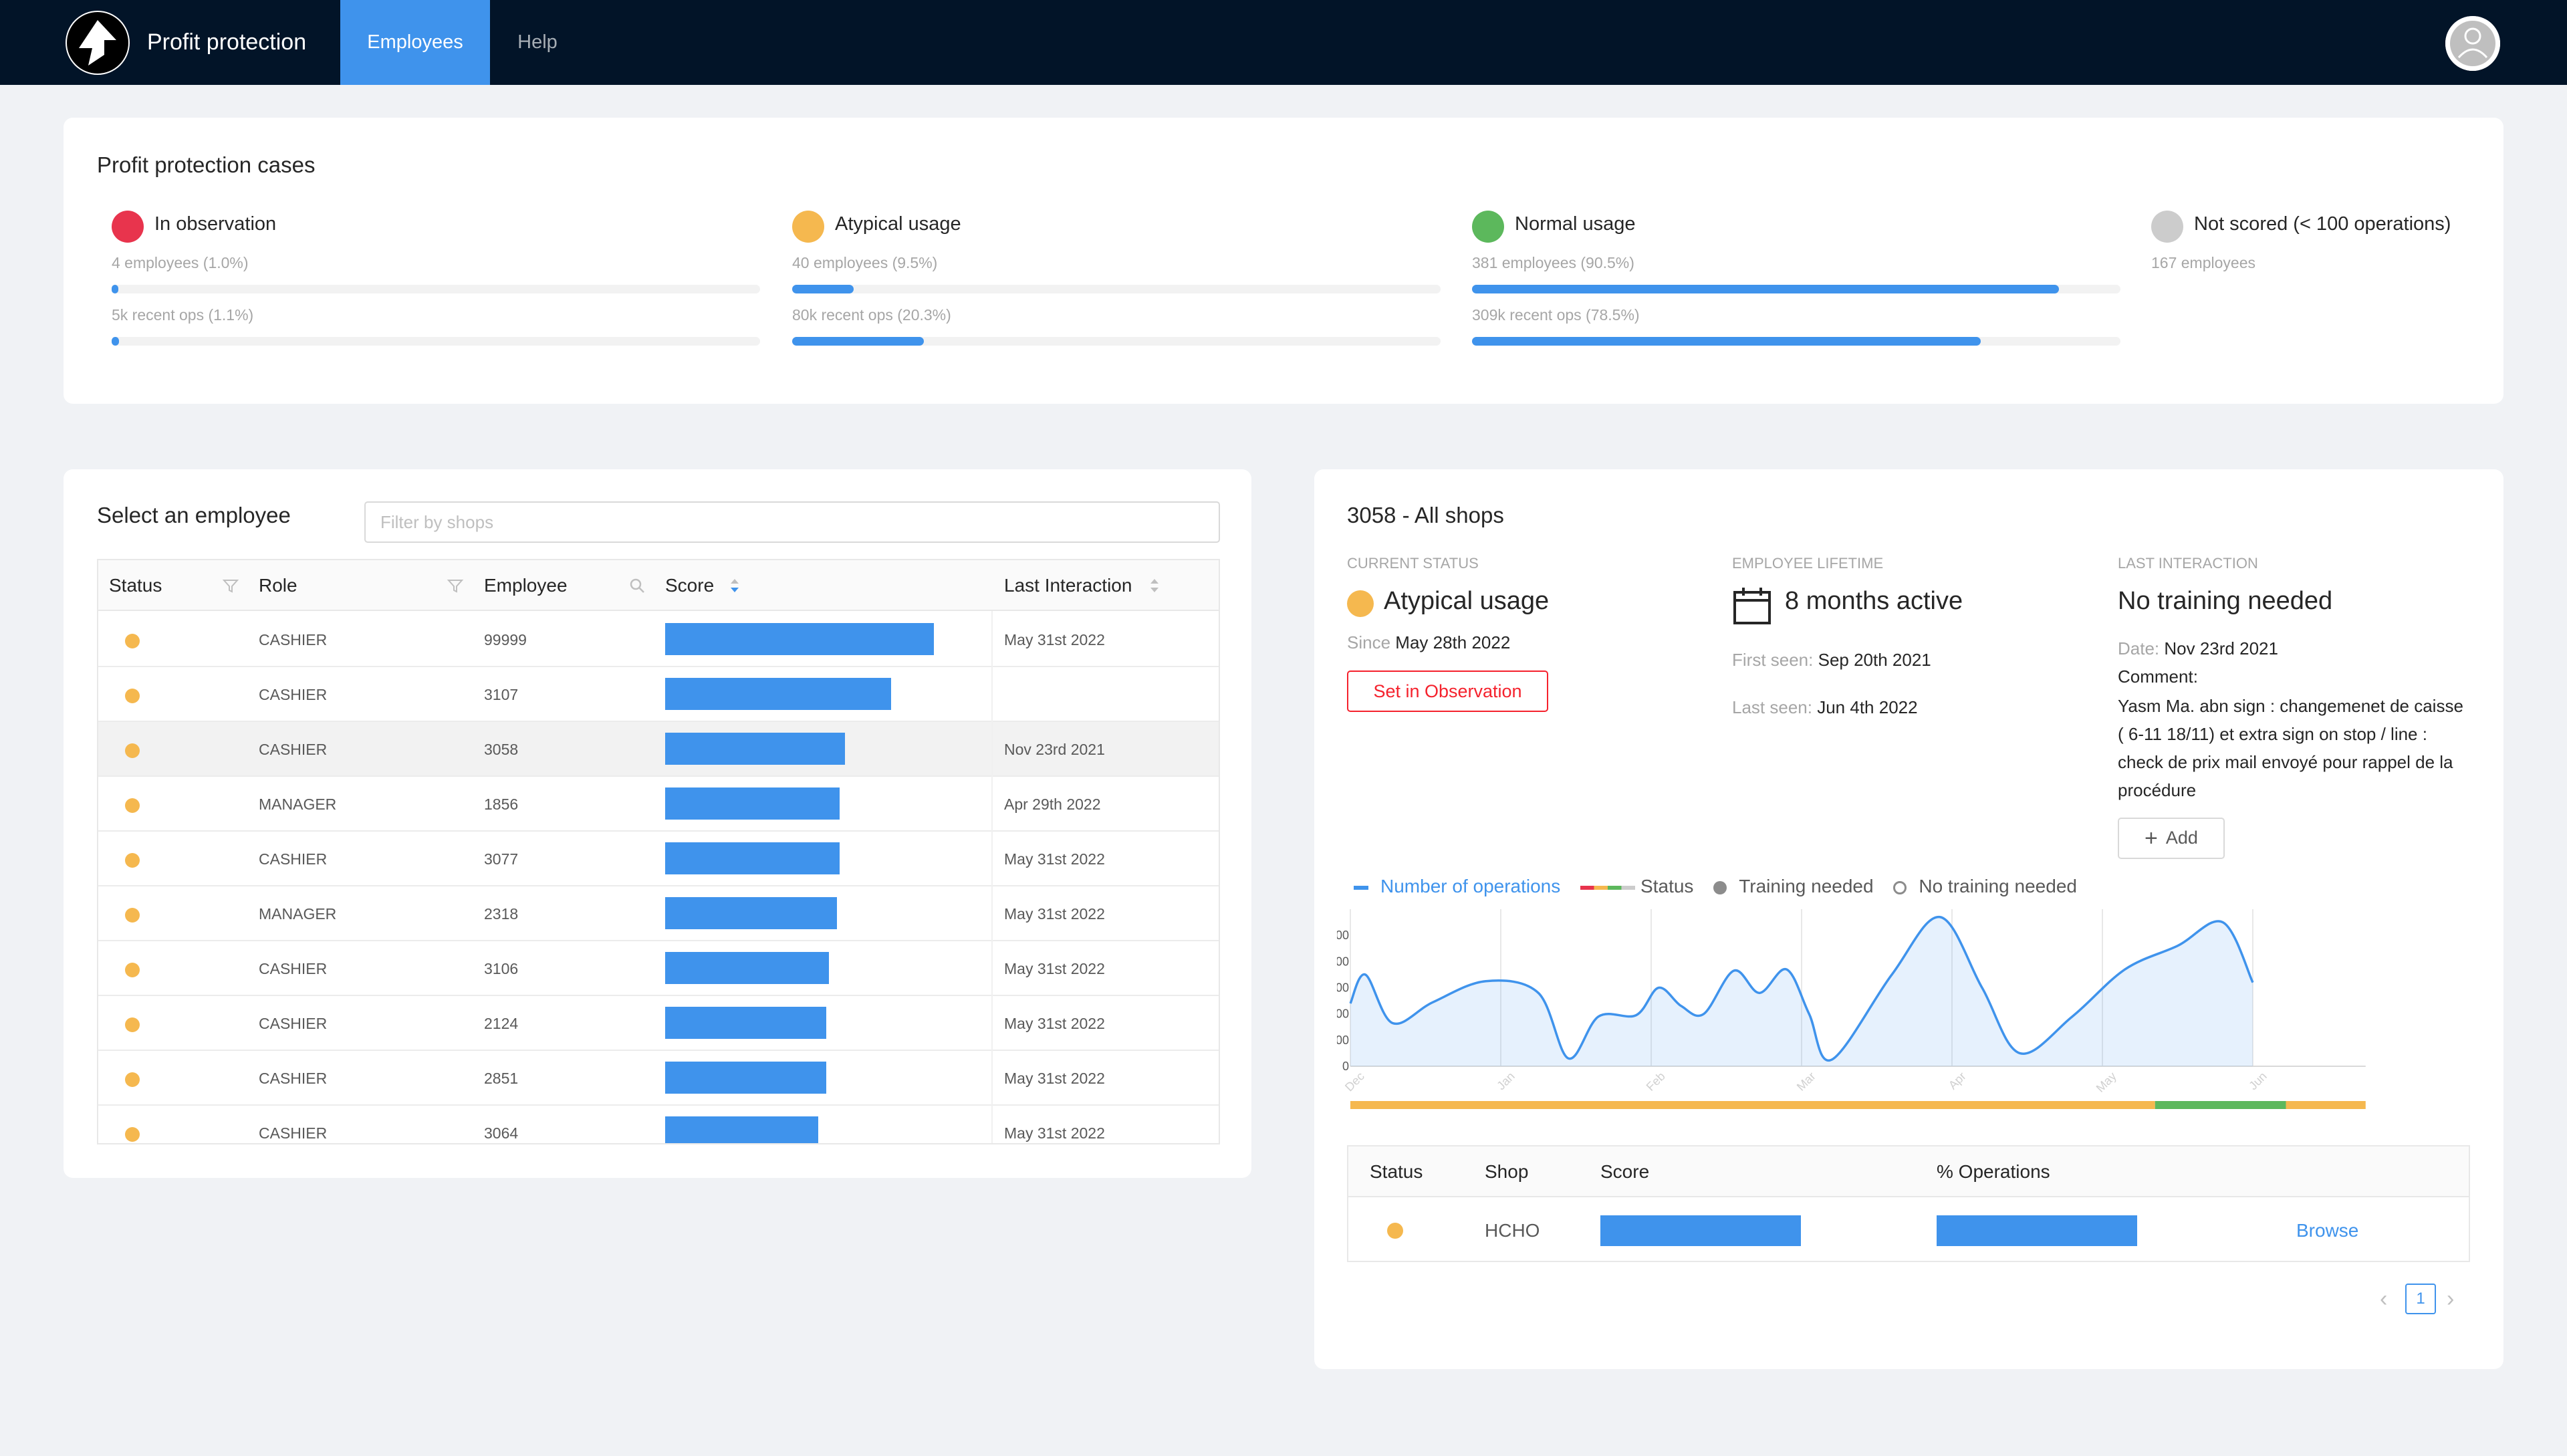 This screenshot has width=2567, height=1456. Describe the element at coordinates (865, 262) in the screenshot. I see `stat-employees: 40 employees (9.5%)` at that location.